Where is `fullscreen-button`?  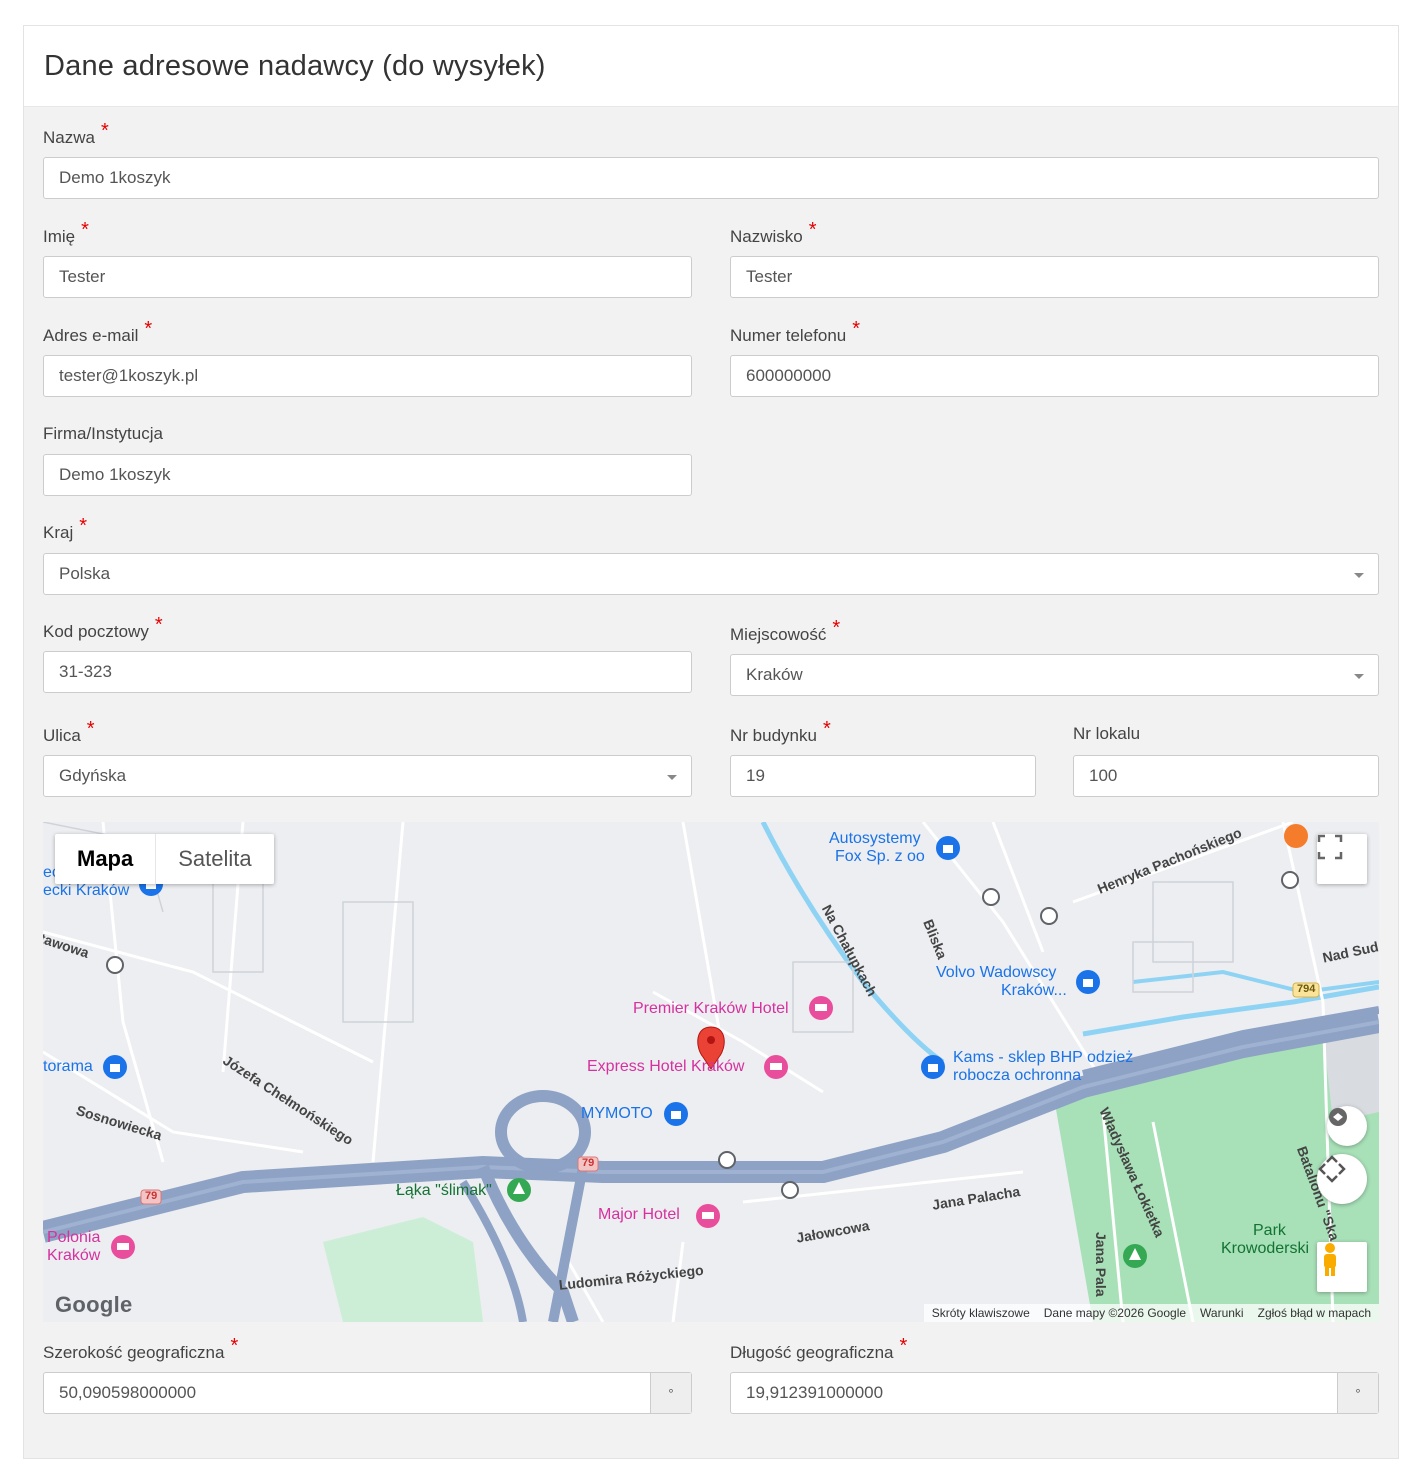 fullscreen-button is located at coordinates (1342, 859).